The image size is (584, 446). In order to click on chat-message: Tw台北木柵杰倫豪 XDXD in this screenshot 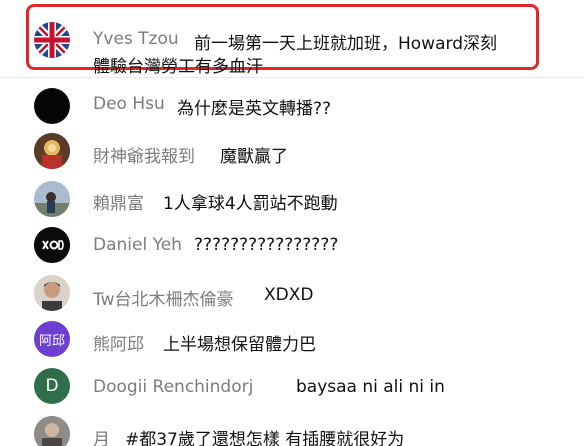, I will do `click(292, 292)`.